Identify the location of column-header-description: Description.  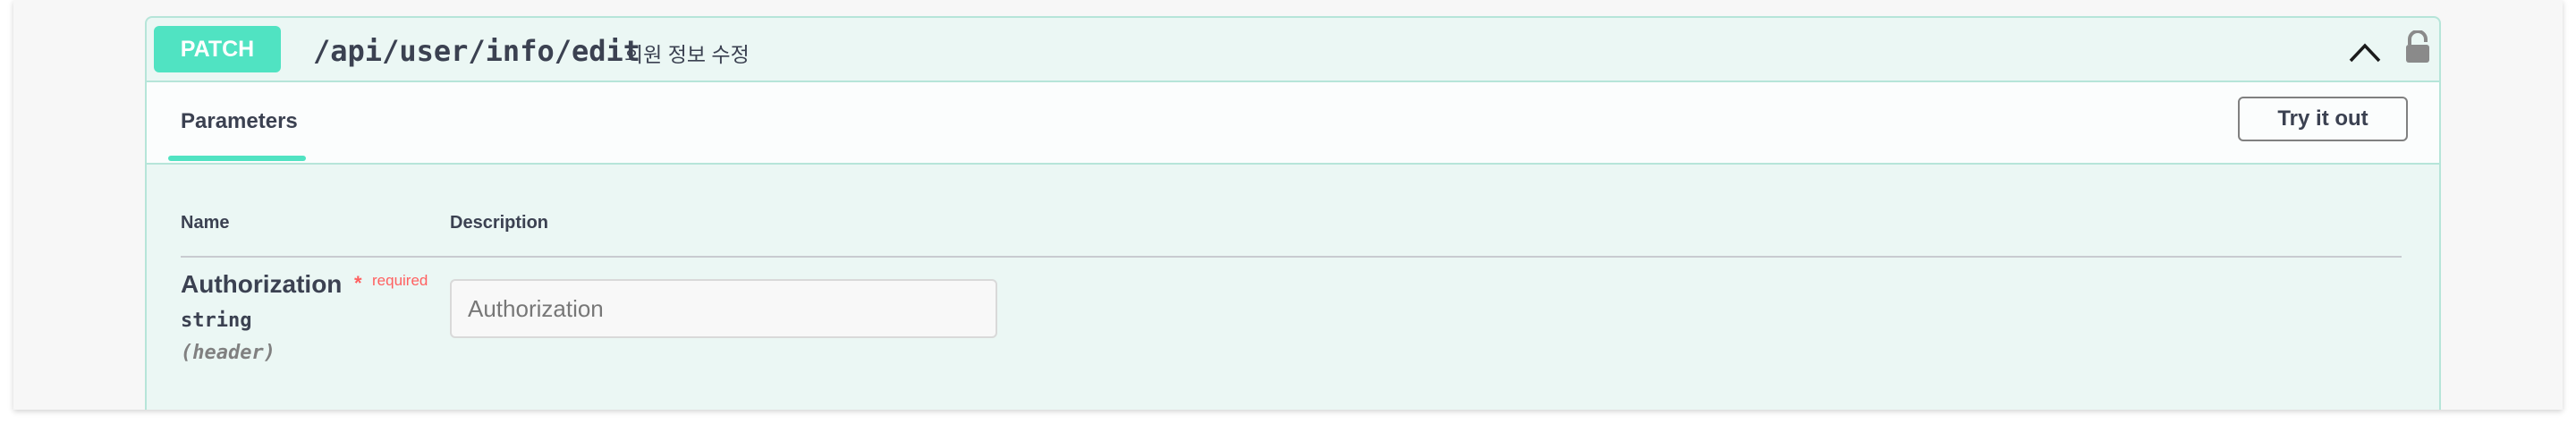
(499, 223).